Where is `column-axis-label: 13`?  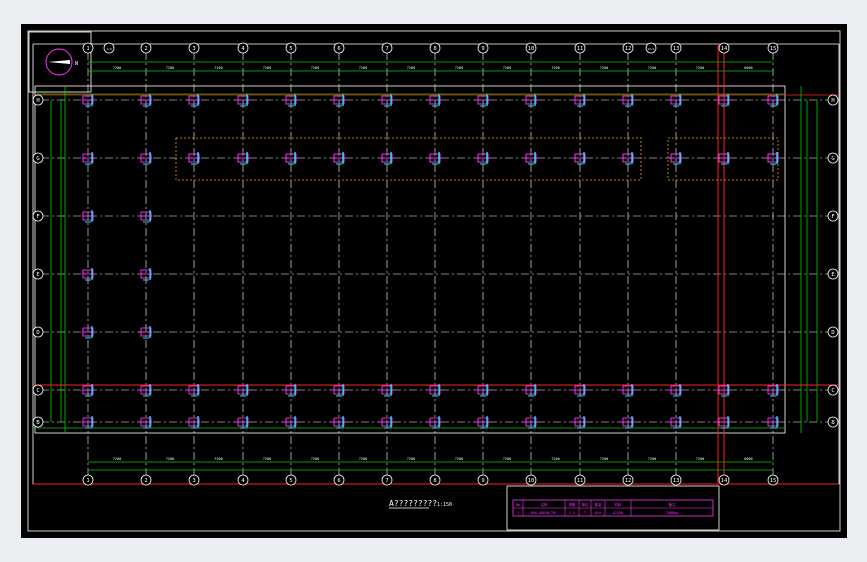 column-axis-label: 13 is located at coordinates (676, 49).